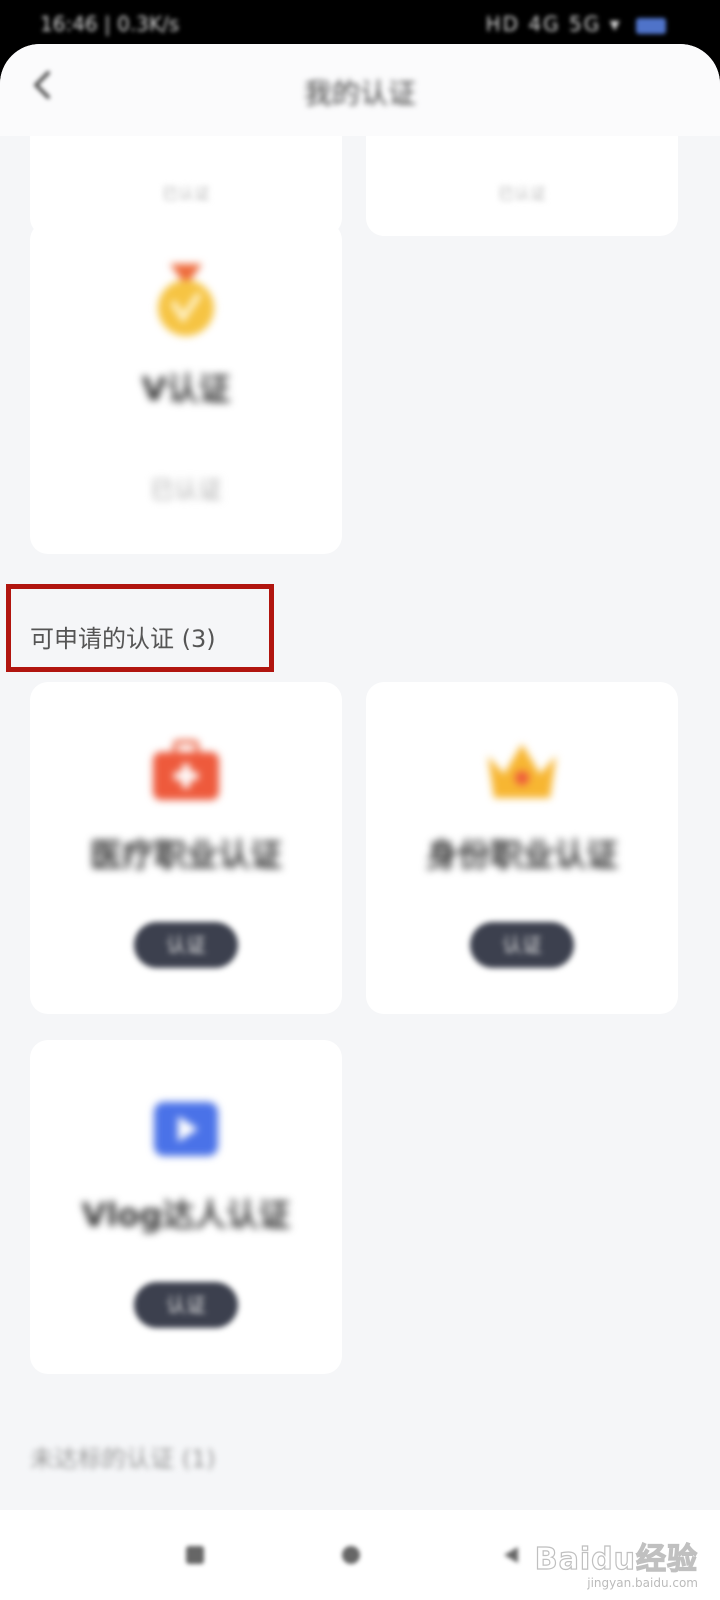 The image size is (720, 1600). What do you see at coordinates (186, 302) in the screenshot?
I see `medal-icon` at bounding box center [186, 302].